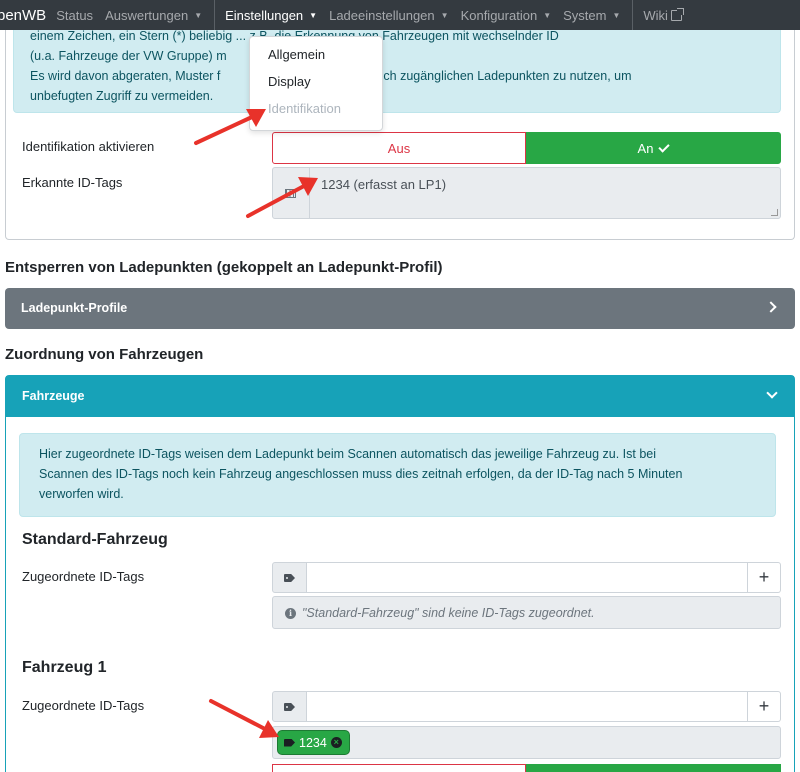 The image size is (800, 772). Describe the element at coordinates (83, 705) in the screenshot. I see `vehicle1-tags-label: Zugeordnete ID-Tags` at that location.